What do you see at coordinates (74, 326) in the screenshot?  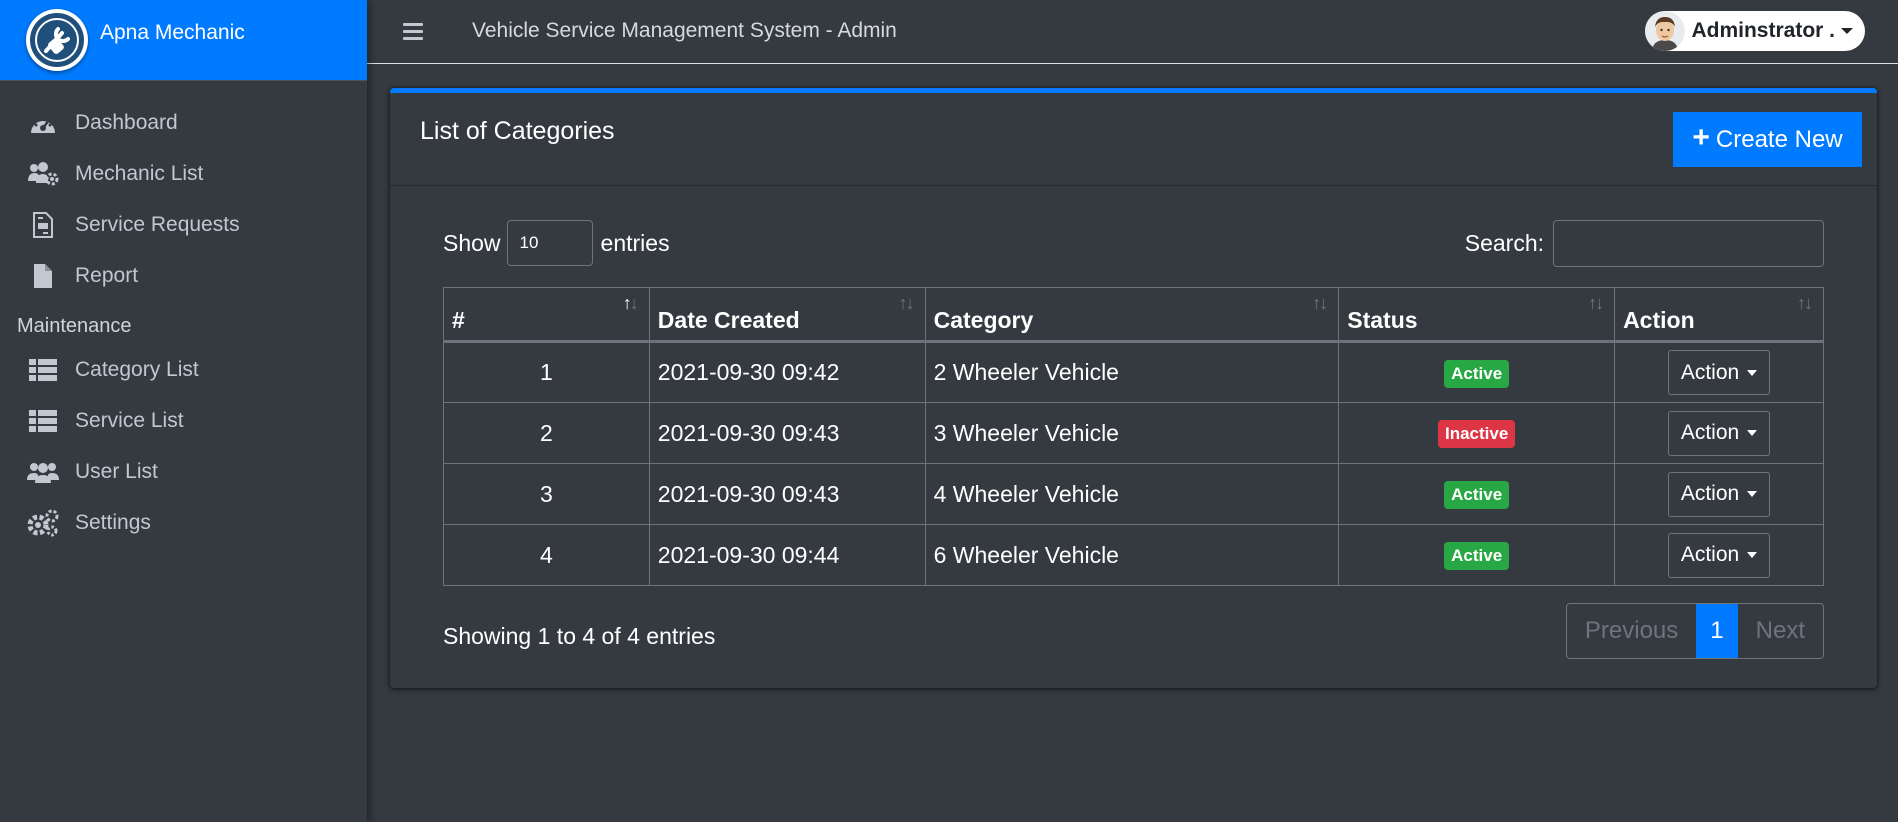 I see `sidebar-section-maintenance: Maintenance` at bounding box center [74, 326].